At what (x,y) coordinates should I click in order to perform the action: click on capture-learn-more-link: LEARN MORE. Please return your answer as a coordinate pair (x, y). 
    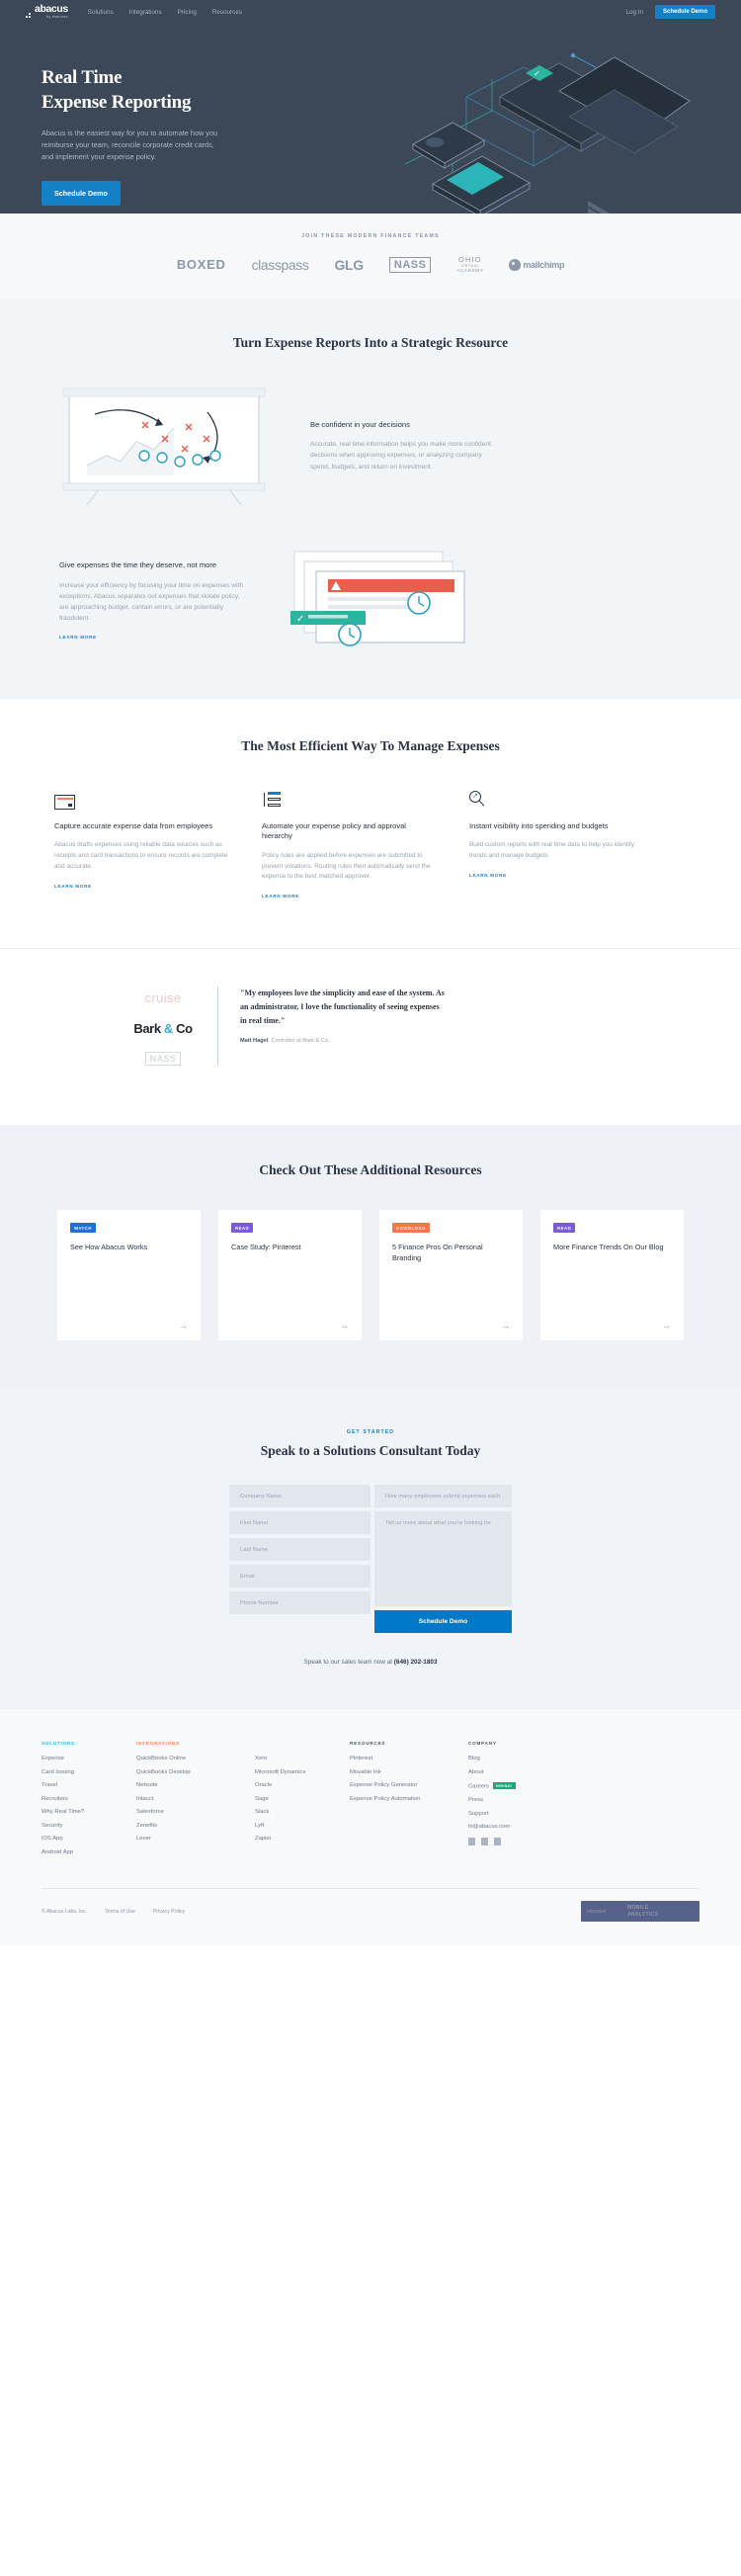
    Looking at the image, I should click on (73, 886).